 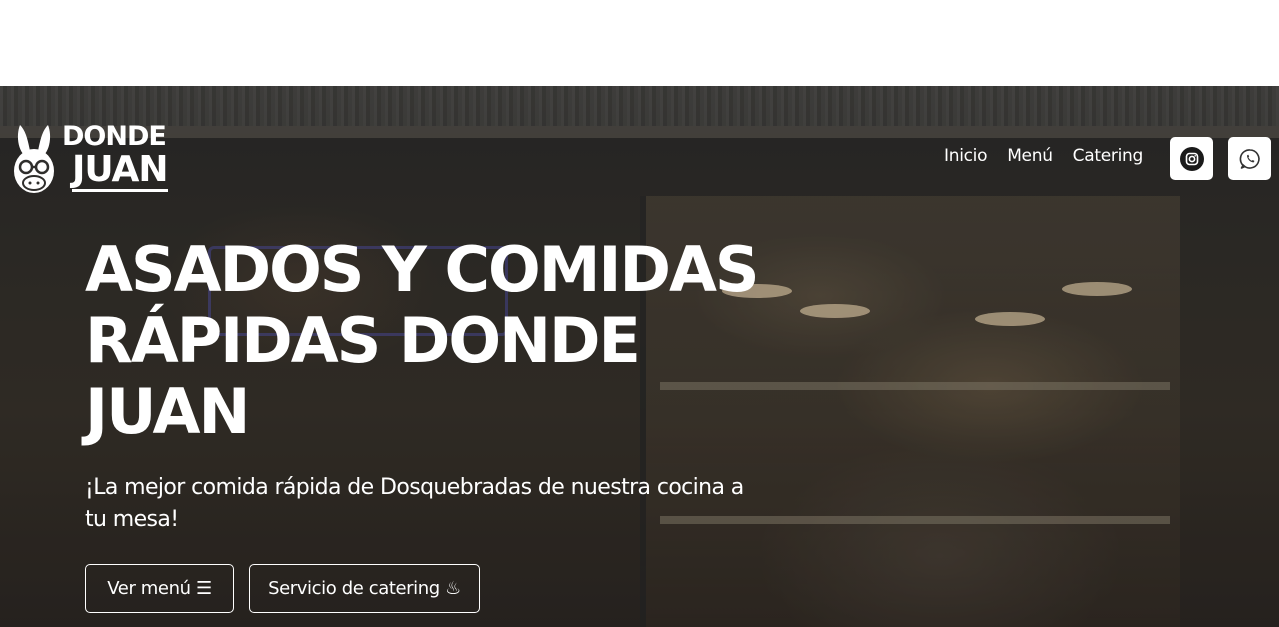 What do you see at coordinates (354, 588) in the screenshot?
I see `catering-service-label: Servicio de catering` at bounding box center [354, 588].